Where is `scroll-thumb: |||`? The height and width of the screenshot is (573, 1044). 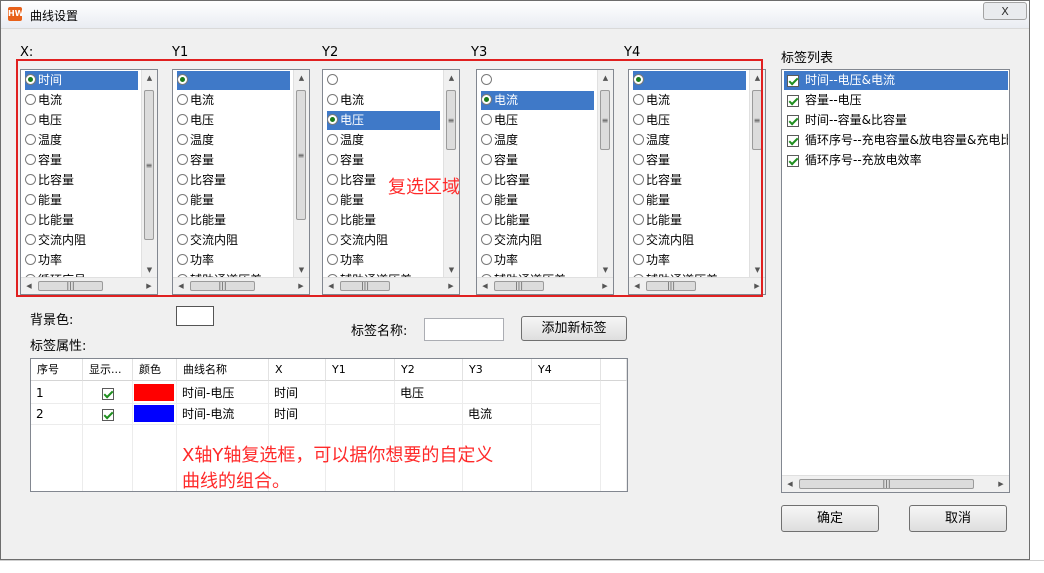
scroll-thumb: ||| is located at coordinates (886, 484).